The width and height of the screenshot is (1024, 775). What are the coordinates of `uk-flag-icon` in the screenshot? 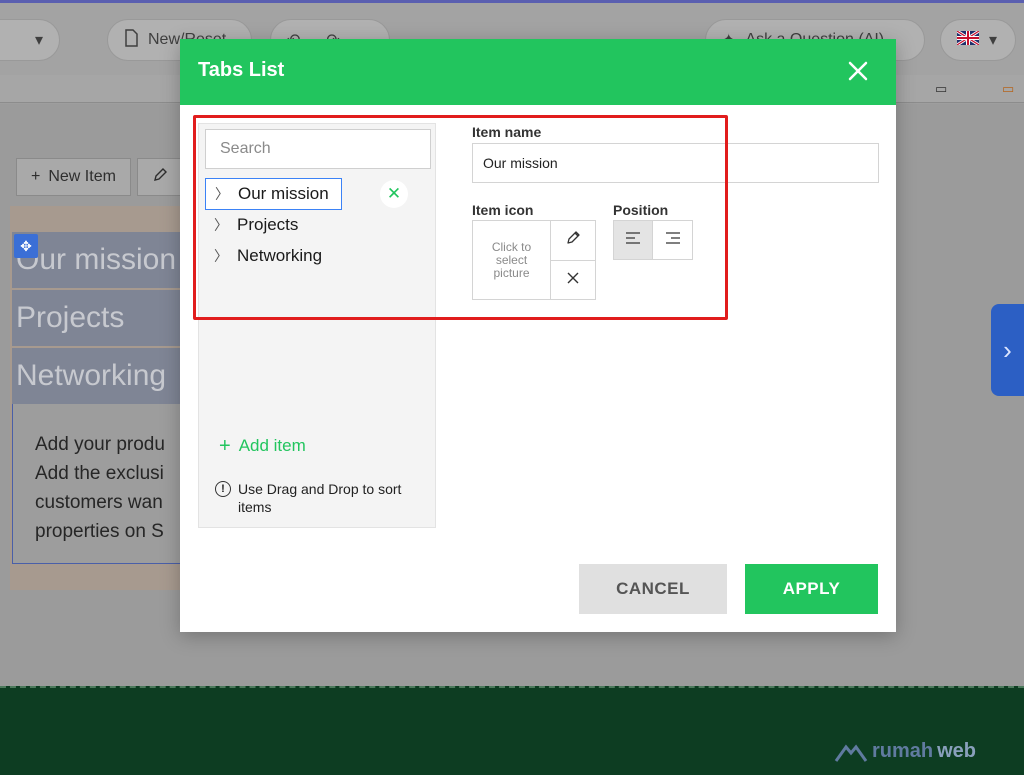 It's located at (968, 39).